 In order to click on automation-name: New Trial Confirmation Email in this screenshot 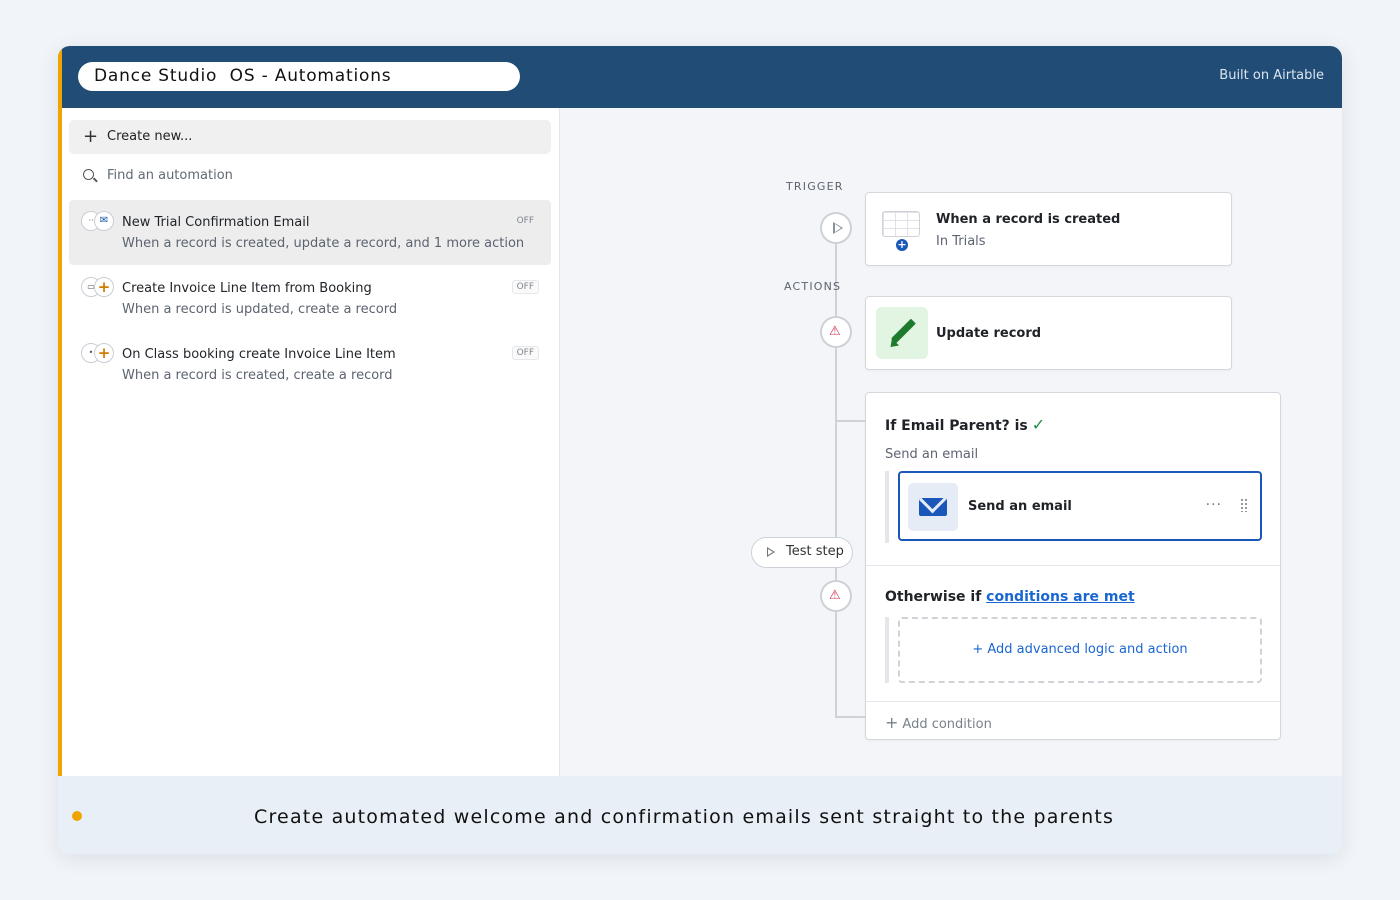, I will do `click(216, 222)`.